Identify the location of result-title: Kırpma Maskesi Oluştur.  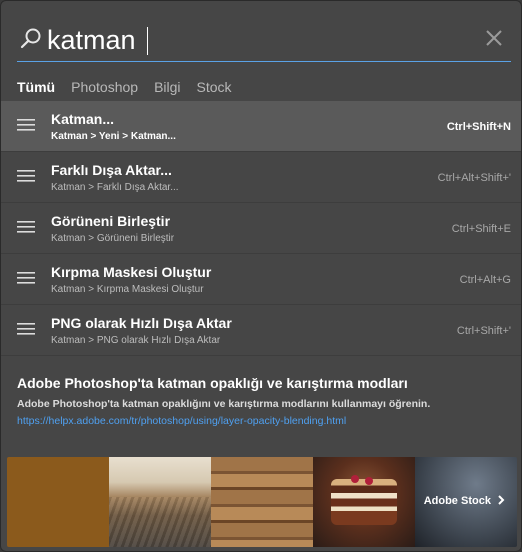
(131, 272).